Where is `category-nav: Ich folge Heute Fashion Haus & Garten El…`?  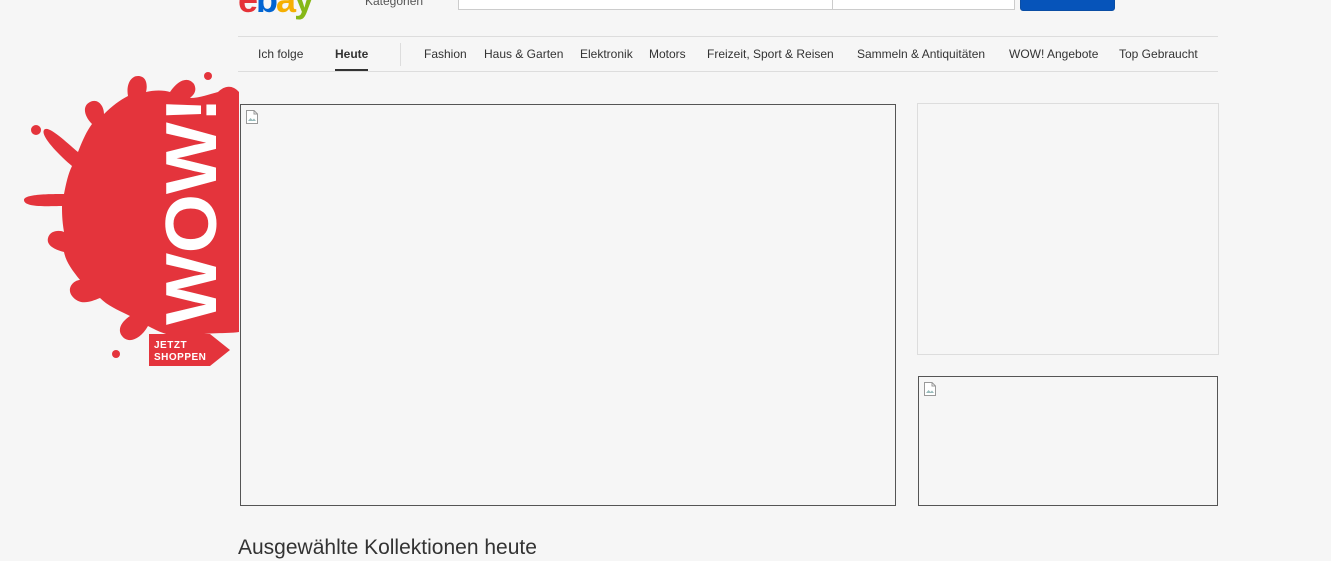 category-nav: Ich folge Heute Fashion Haus & Garten El… is located at coordinates (728, 54).